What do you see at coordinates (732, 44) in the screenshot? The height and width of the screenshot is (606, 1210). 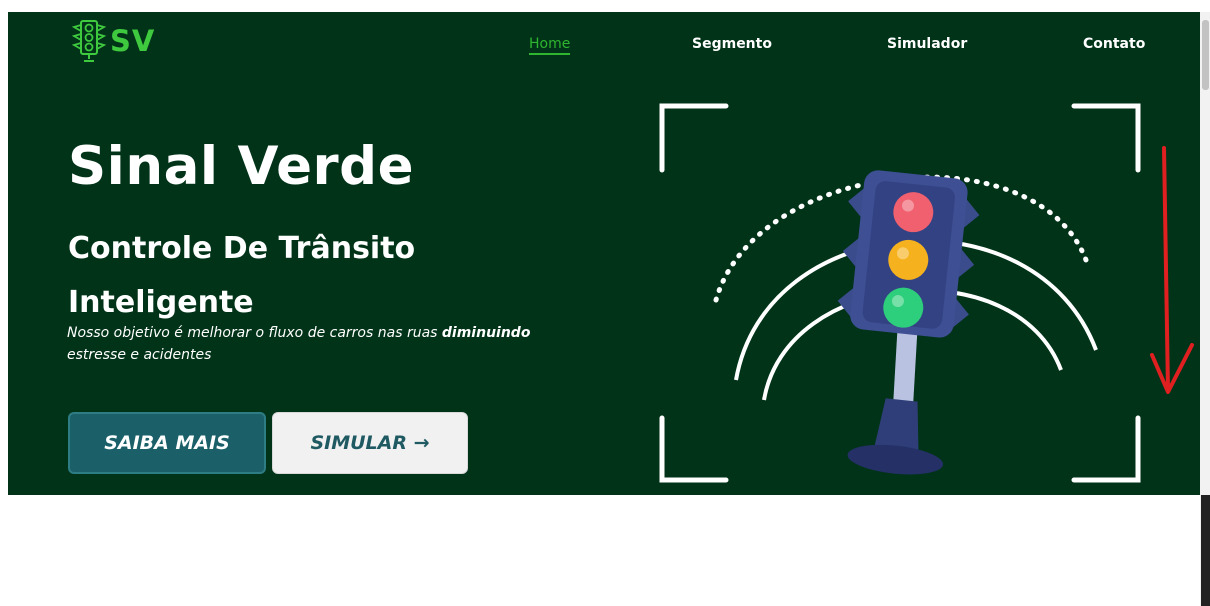 I see `nav-segmento: Segmento` at bounding box center [732, 44].